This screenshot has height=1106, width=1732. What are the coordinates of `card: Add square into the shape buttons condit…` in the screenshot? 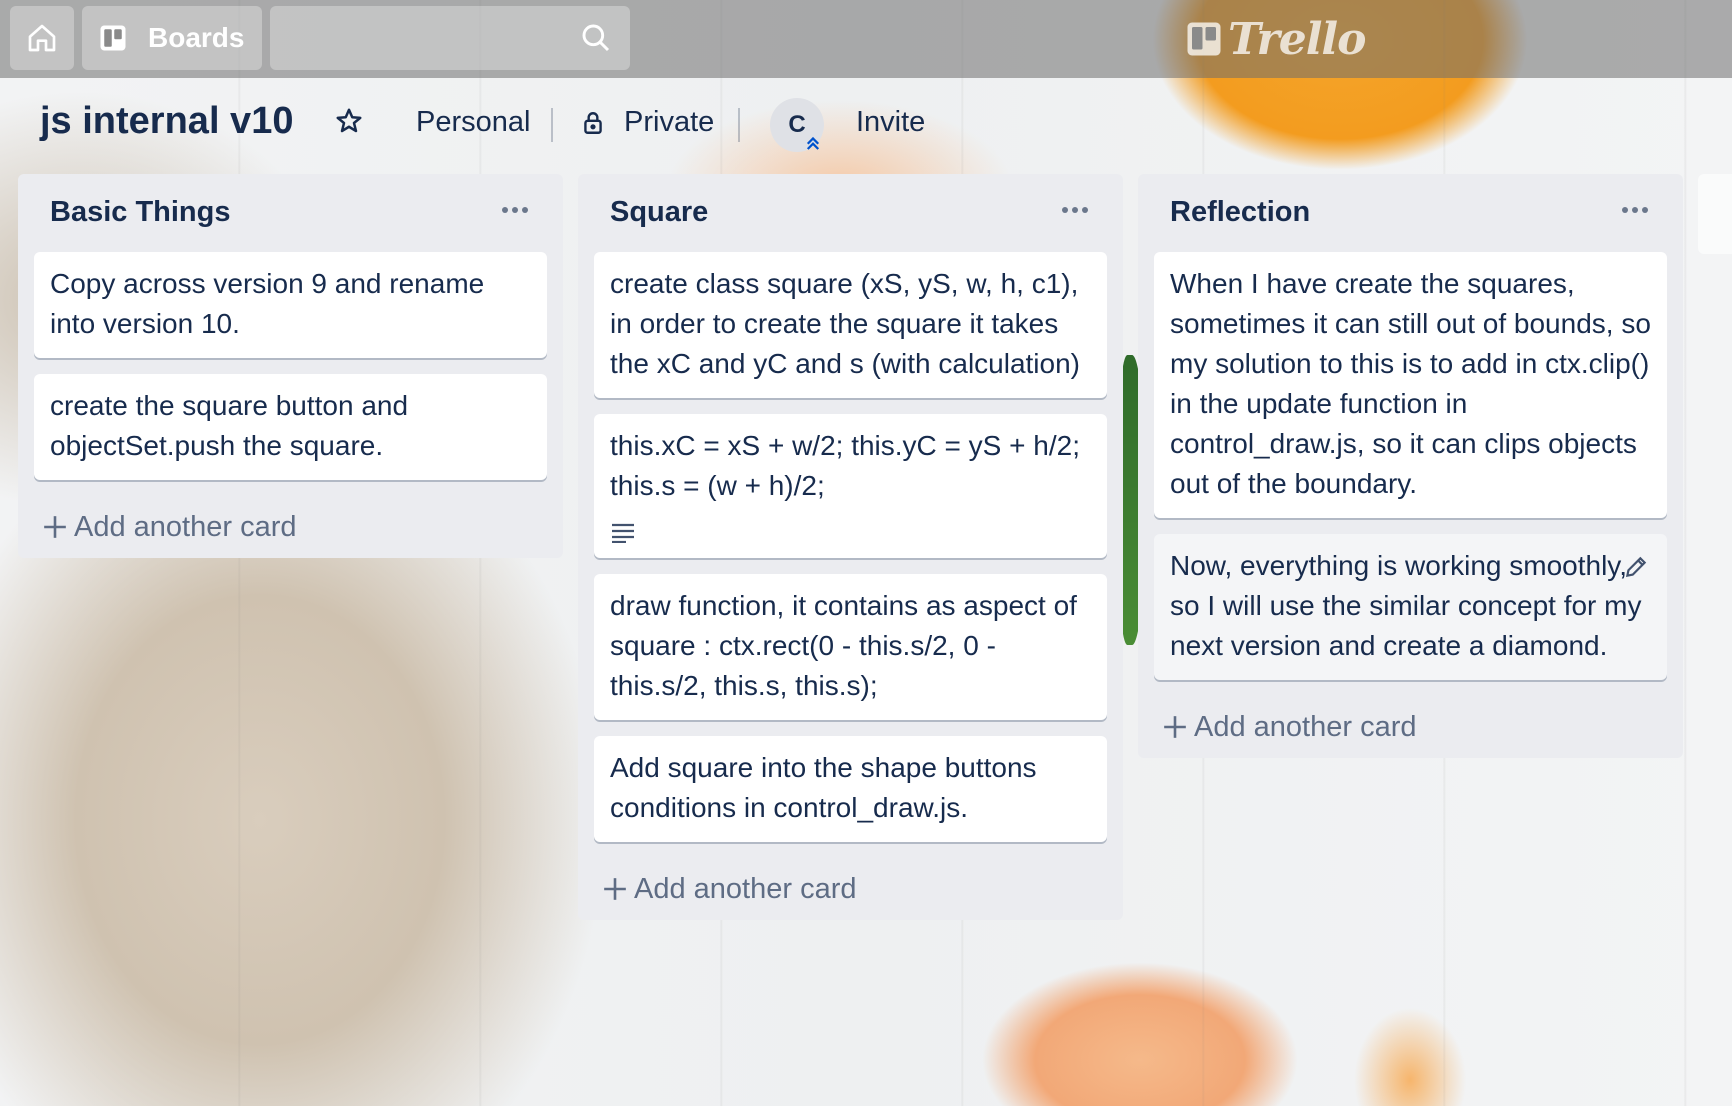 It's located at (850, 789).